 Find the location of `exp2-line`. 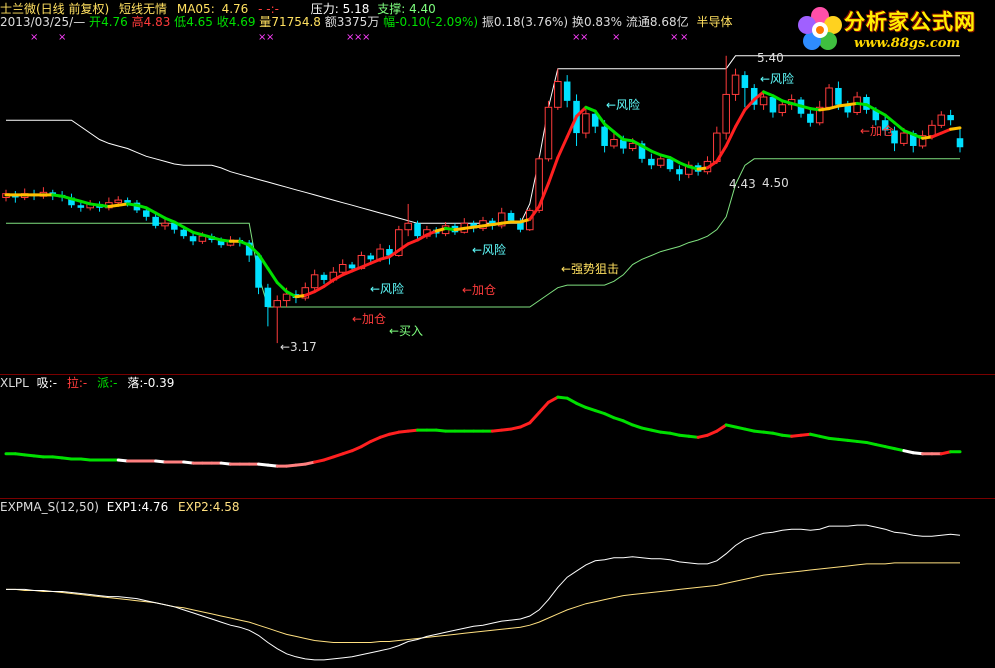

exp2-line is located at coordinates (483, 602).